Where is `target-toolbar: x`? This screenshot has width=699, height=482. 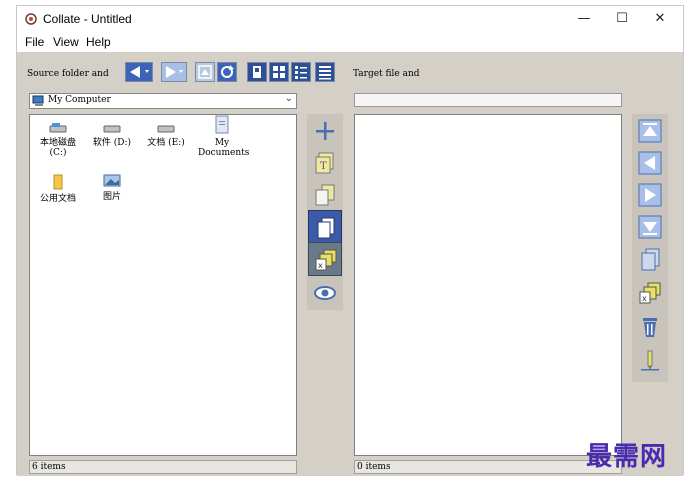
target-toolbar: x is located at coordinates (650, 248).